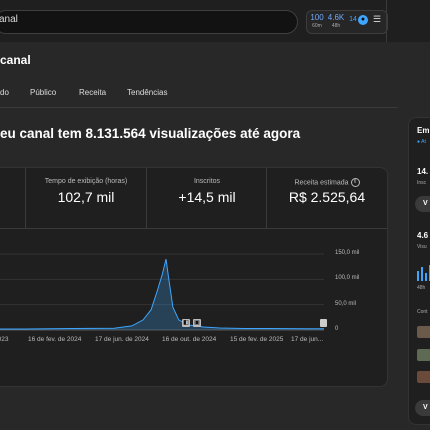 The width and height of the screenshot is (430, 430). Describe the element at coordinates (162, 294) in the screenshot. I see `series-area` at that location.